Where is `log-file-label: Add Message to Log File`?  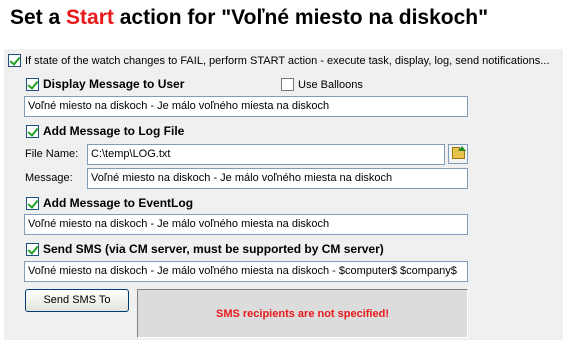
log-file-label: Add Message to Log File is located at coordinates (114, 131).